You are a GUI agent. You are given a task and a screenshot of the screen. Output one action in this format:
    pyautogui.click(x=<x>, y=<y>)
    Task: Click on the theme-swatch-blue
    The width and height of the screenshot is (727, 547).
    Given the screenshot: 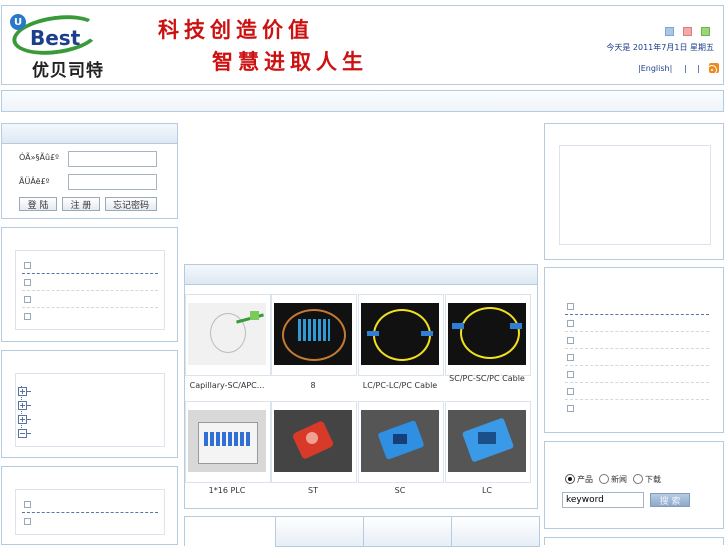 What is the action you would take?
    pyautogui.click(x=669, y=31)
    